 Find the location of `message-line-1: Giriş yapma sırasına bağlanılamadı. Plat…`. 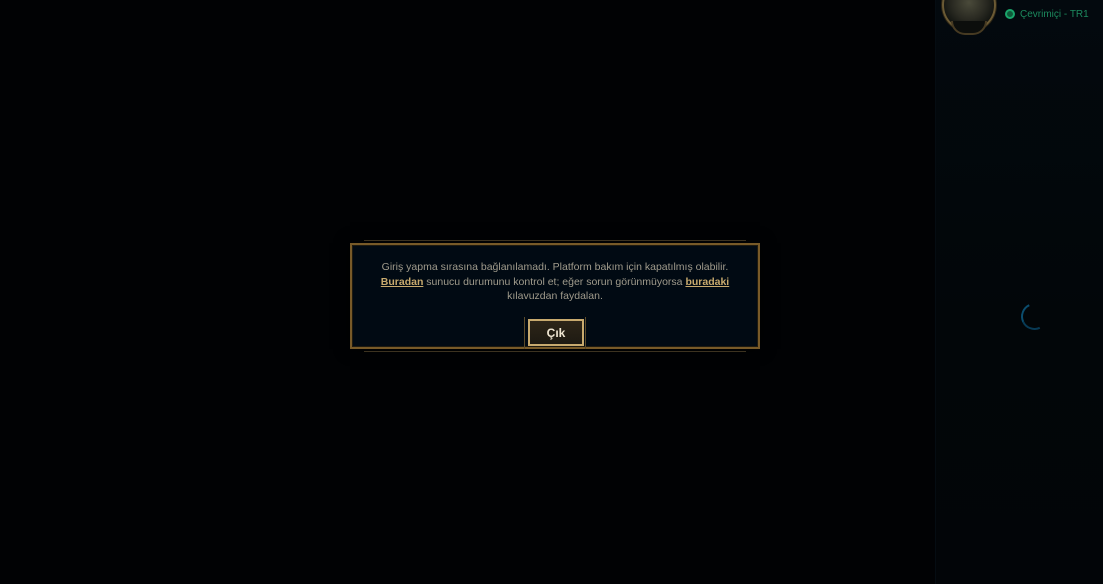

message-line-1: Giriş yapma sırasına bağlanılamadı. Plat… is located at coordinates (555, 267).